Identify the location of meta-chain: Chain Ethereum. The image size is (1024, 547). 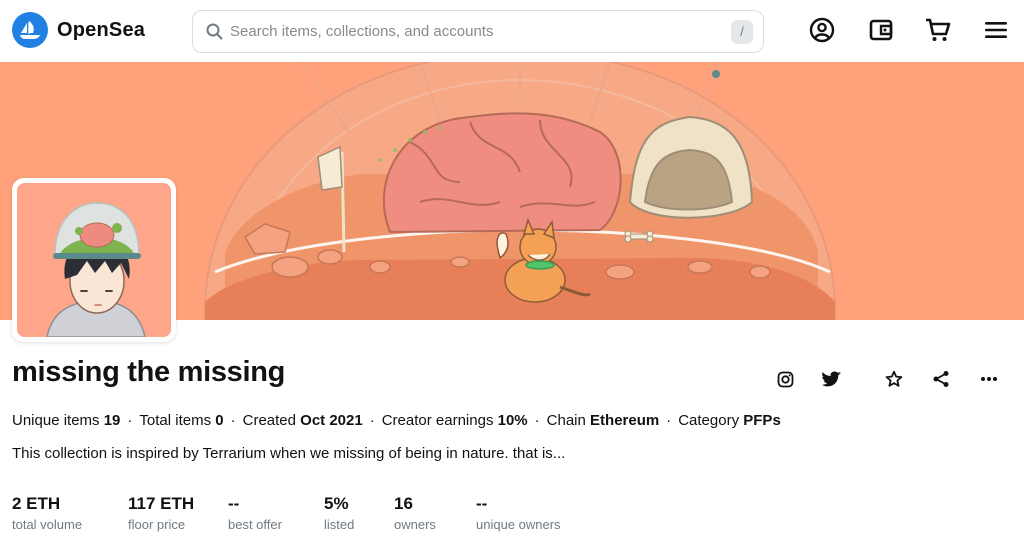
(603, 420).